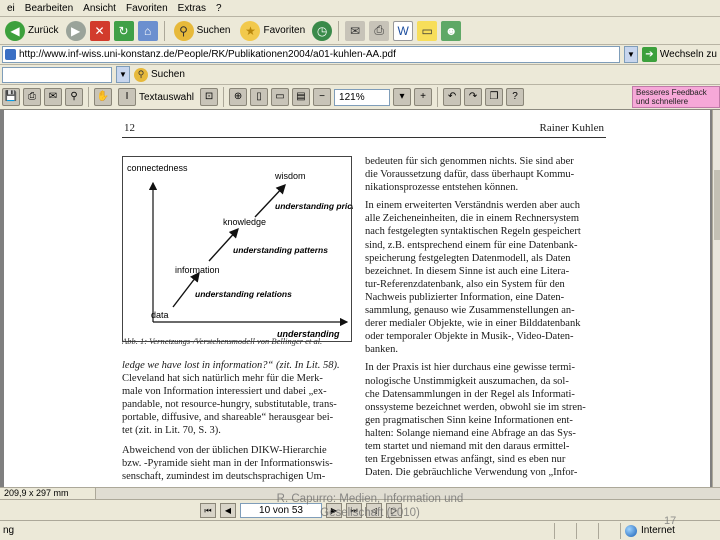 The width and height of the screenshot is (720, 540). Describe the element at coordinates (238, 97) in the screenshot. I see `zoom-icon: ⊕` at that location.